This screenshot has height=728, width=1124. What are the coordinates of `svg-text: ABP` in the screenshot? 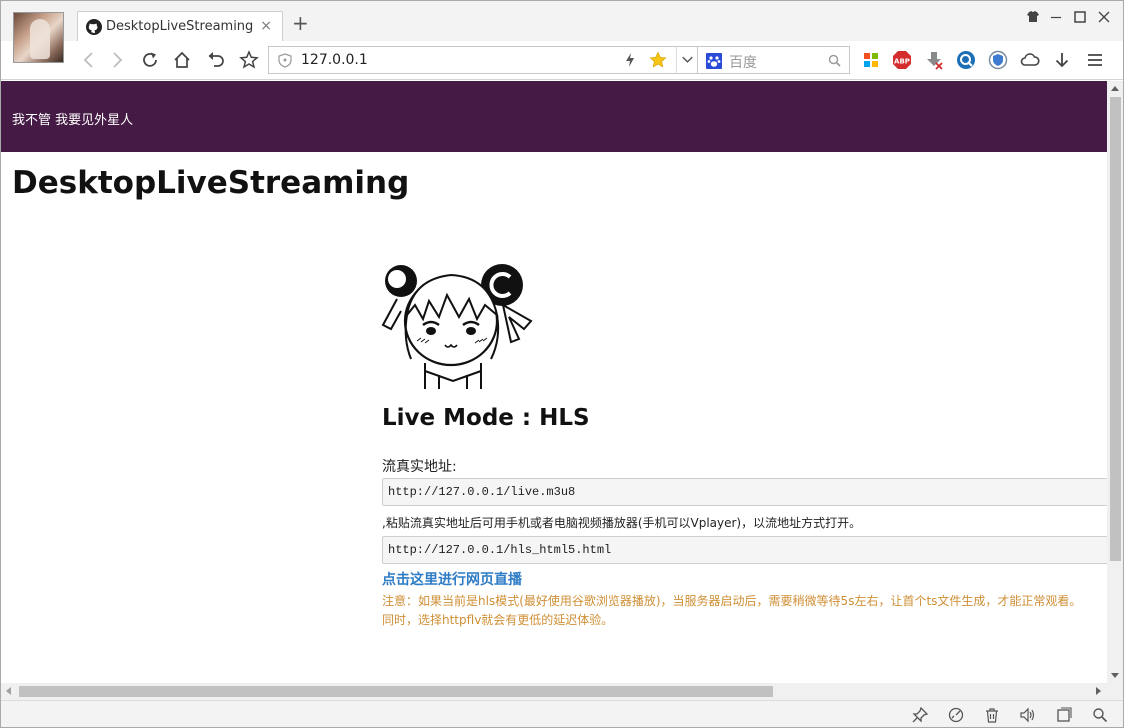 It's located at (902, 62).